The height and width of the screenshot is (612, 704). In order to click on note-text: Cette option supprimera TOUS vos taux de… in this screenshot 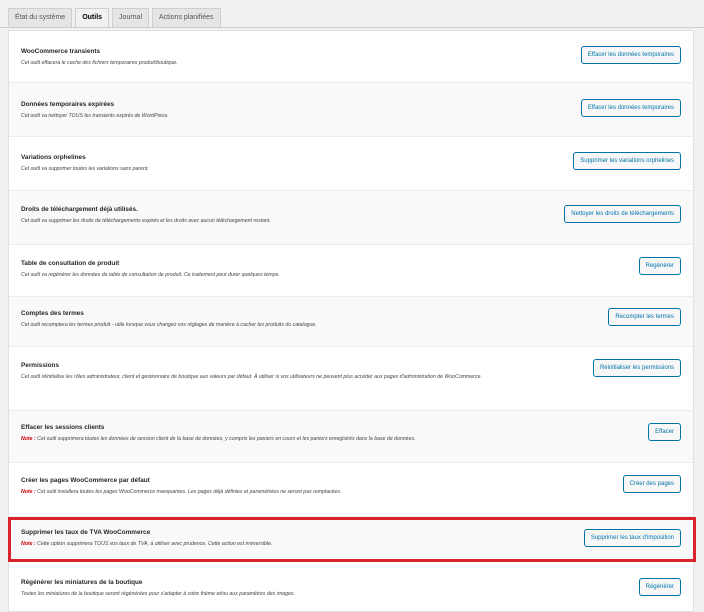, I will do `click(155, 544)`.